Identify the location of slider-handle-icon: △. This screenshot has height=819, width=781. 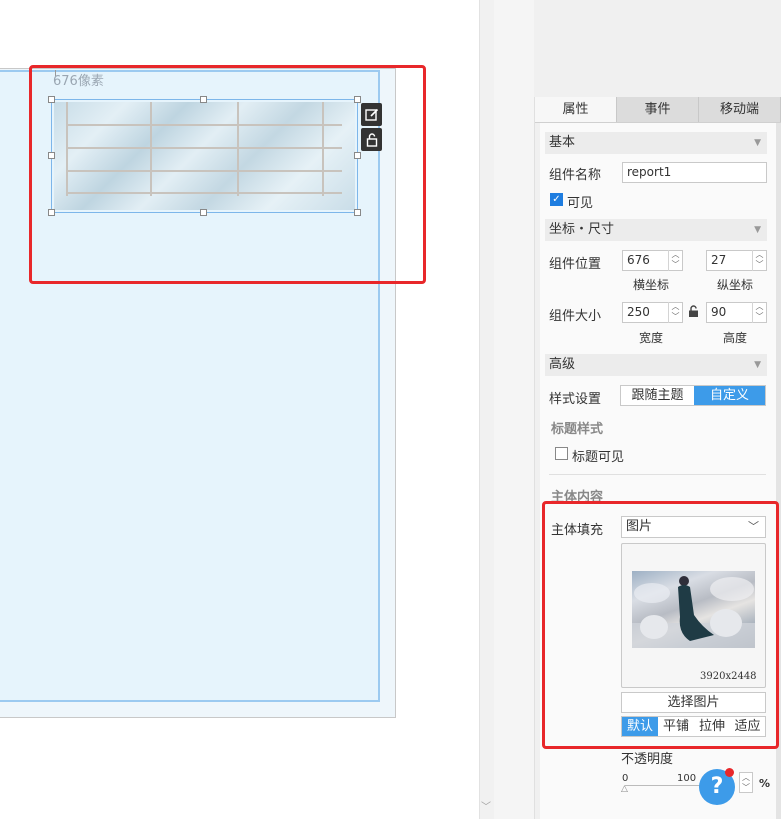
(624, 789).